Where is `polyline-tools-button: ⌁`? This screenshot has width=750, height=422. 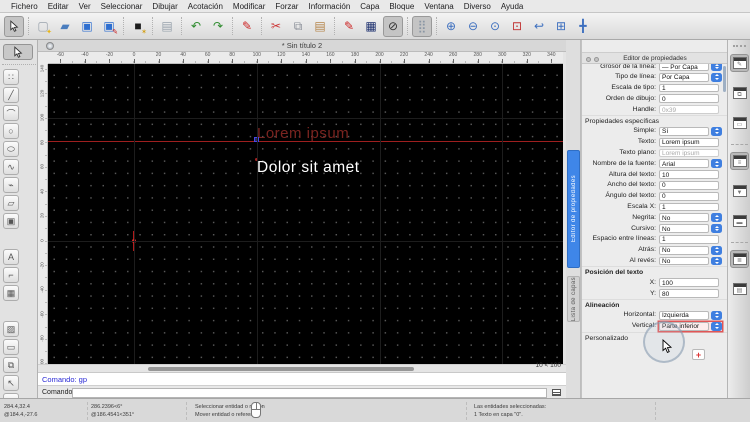
polyline-tools-button: ⌁ is located at coordinates (11, 185).